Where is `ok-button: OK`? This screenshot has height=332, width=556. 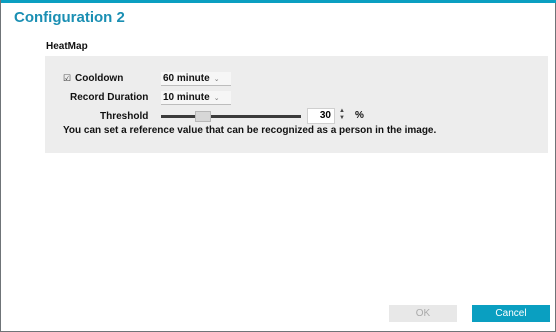 ok-button: OK is located at coordinates (423, 313).